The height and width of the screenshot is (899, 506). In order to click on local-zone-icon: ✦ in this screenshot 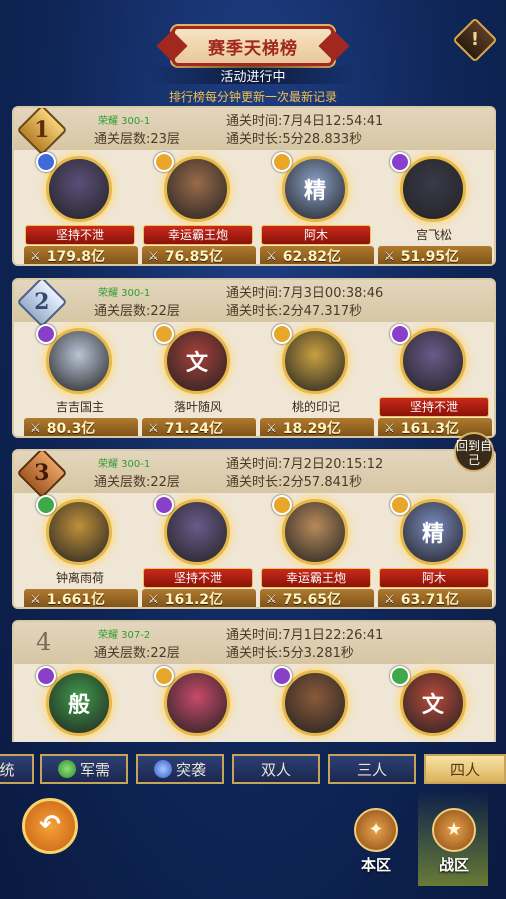, I will do `click(376, 830)`.